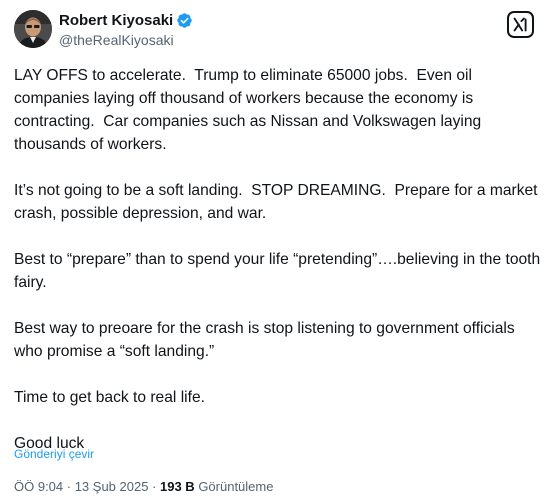 This screenshot has height=504, width=548. I want to click on tweet-header: Robert Kiyosaki @theRealKiyosaki, so click(275, 29).